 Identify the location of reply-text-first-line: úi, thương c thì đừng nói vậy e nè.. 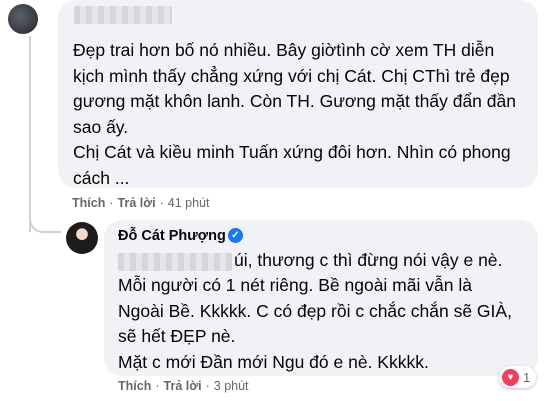
(368, 260).